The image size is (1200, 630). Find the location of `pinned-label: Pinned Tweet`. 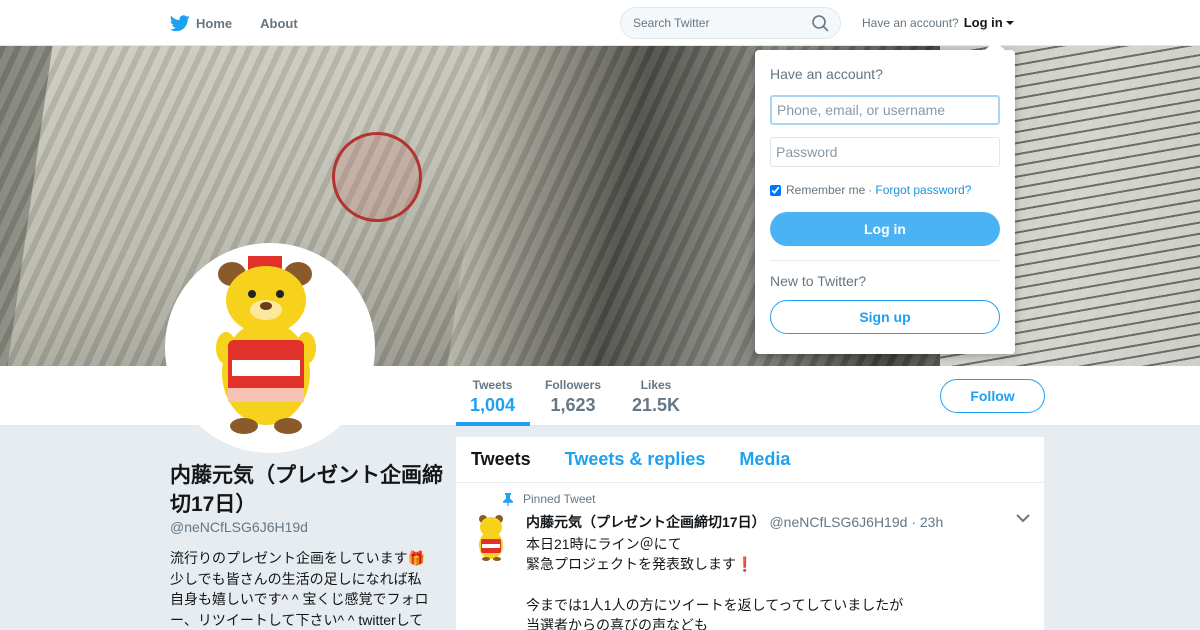

pinned-label: Pinned Tweet is located at coordinates (559, 499).